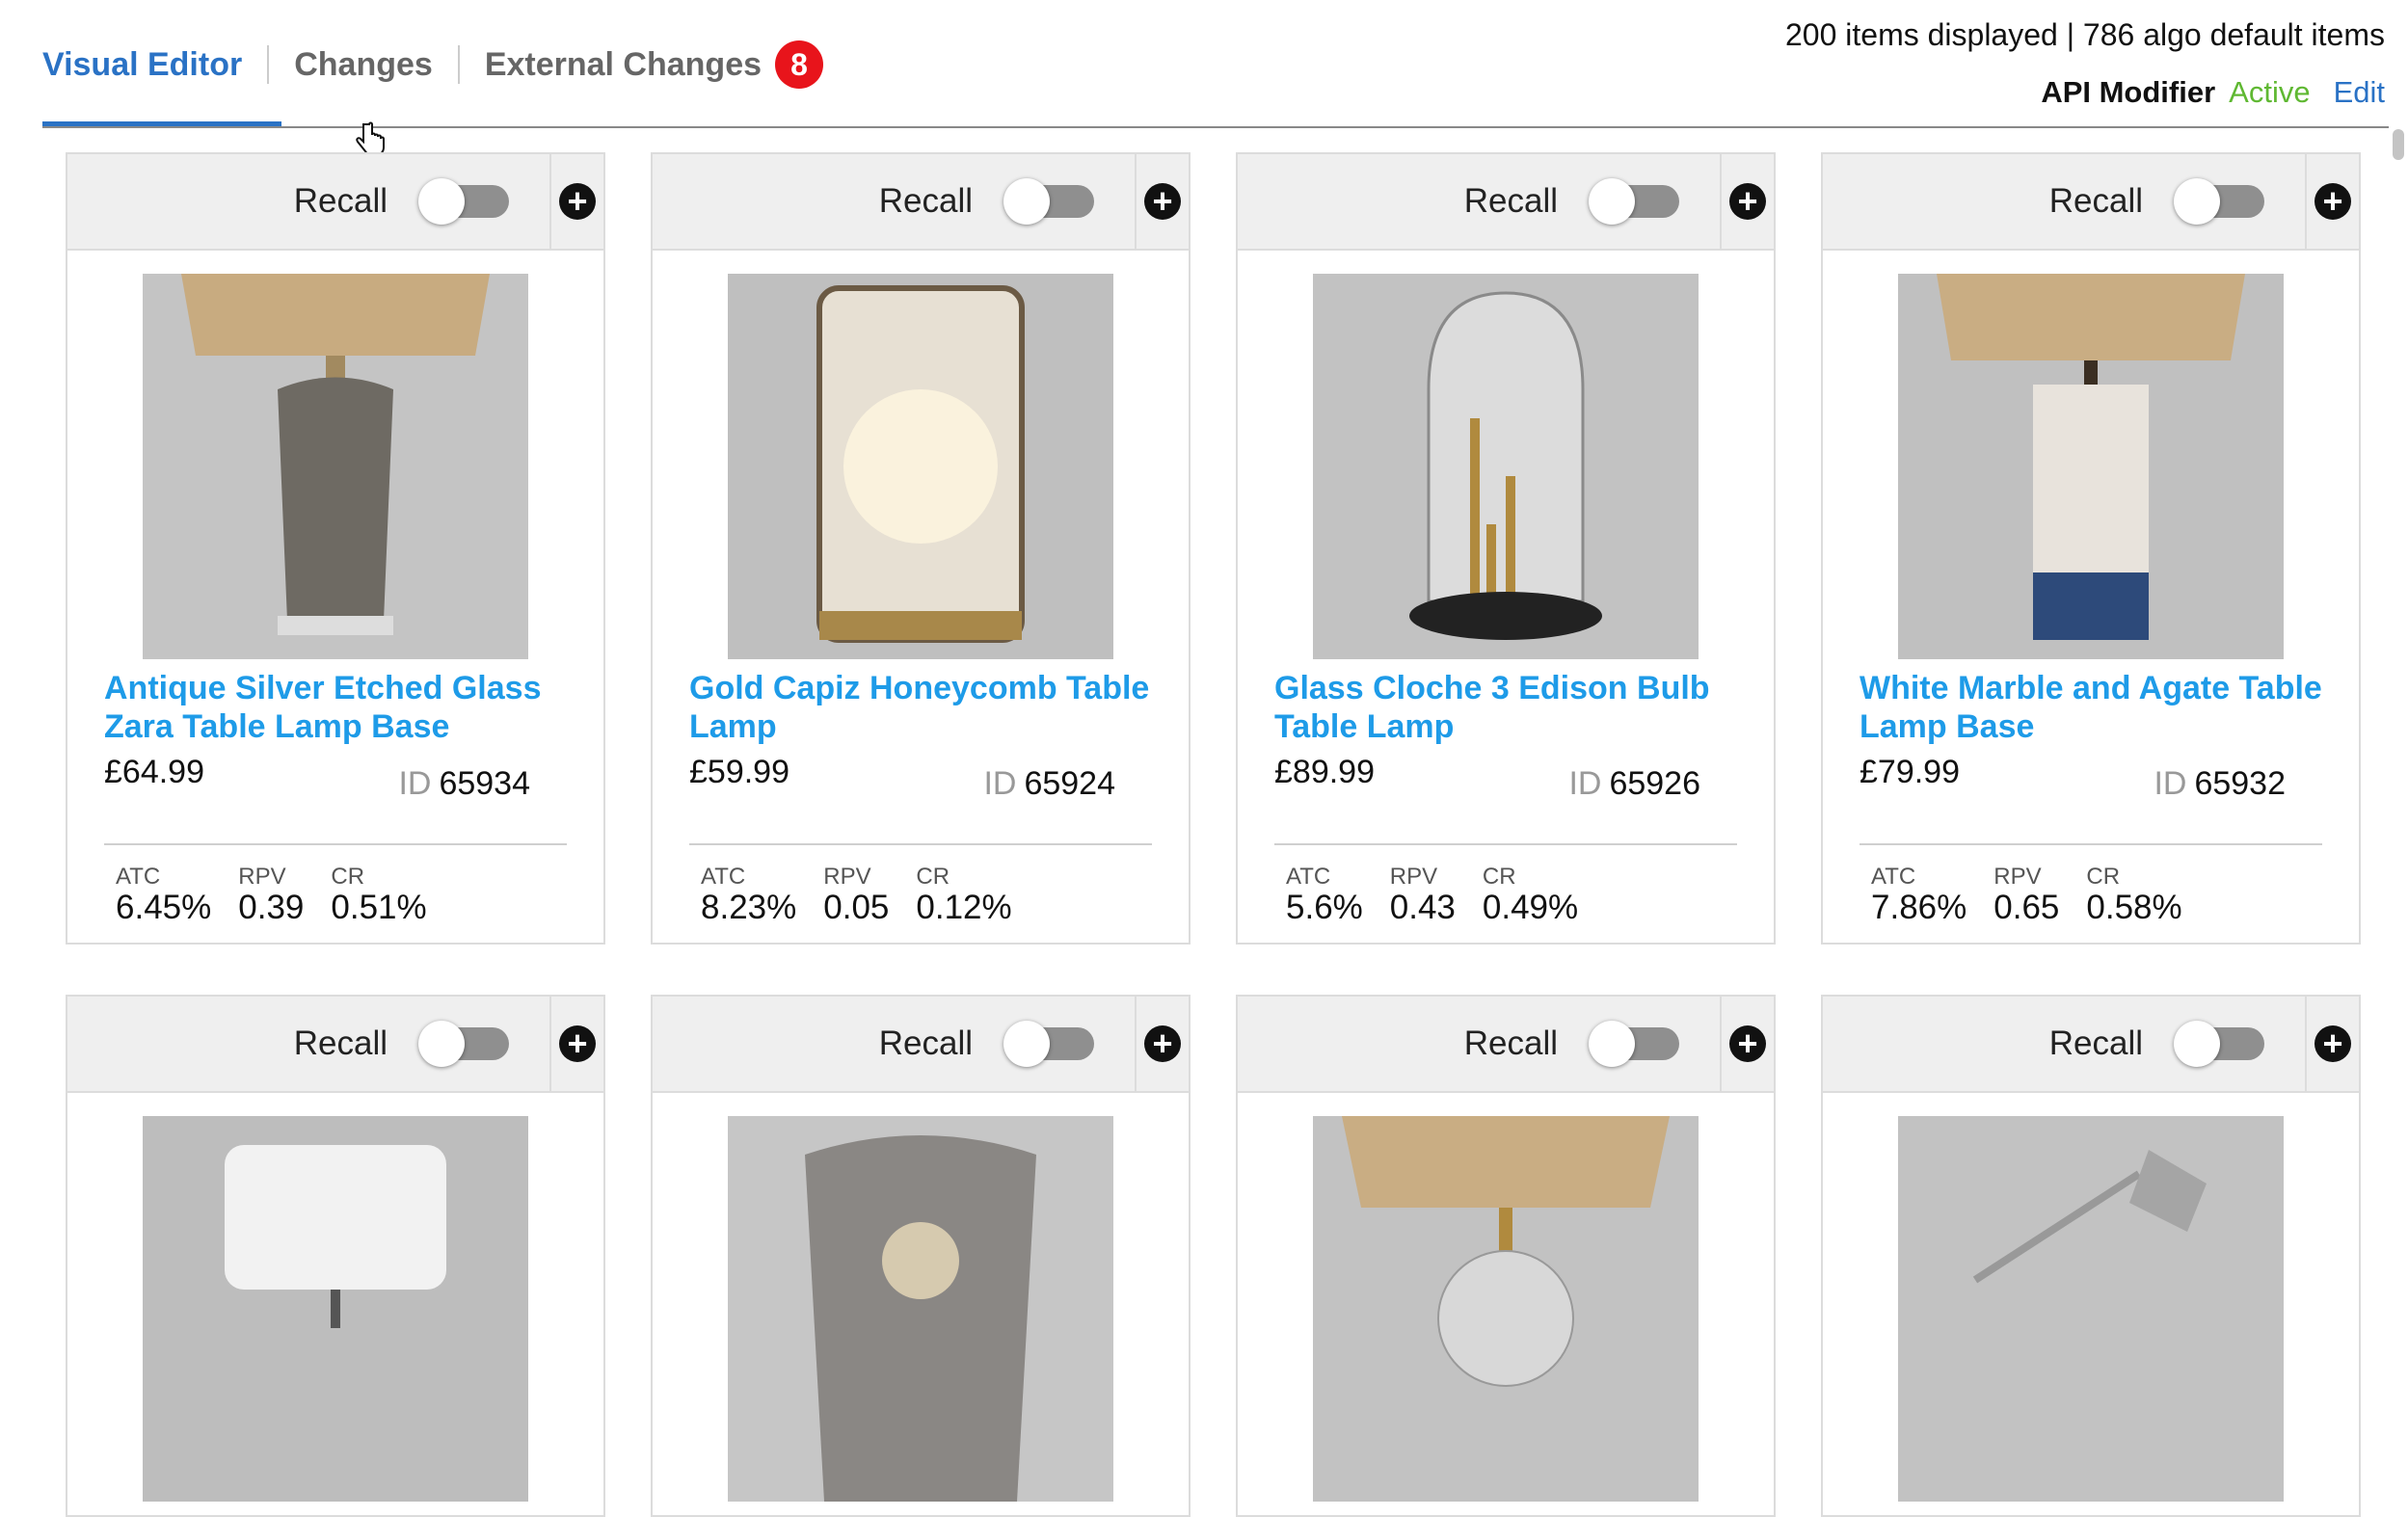  Describe the element at coordinates (856, 908) in the screenshot. I see `metric-value: 0.05` at that location.